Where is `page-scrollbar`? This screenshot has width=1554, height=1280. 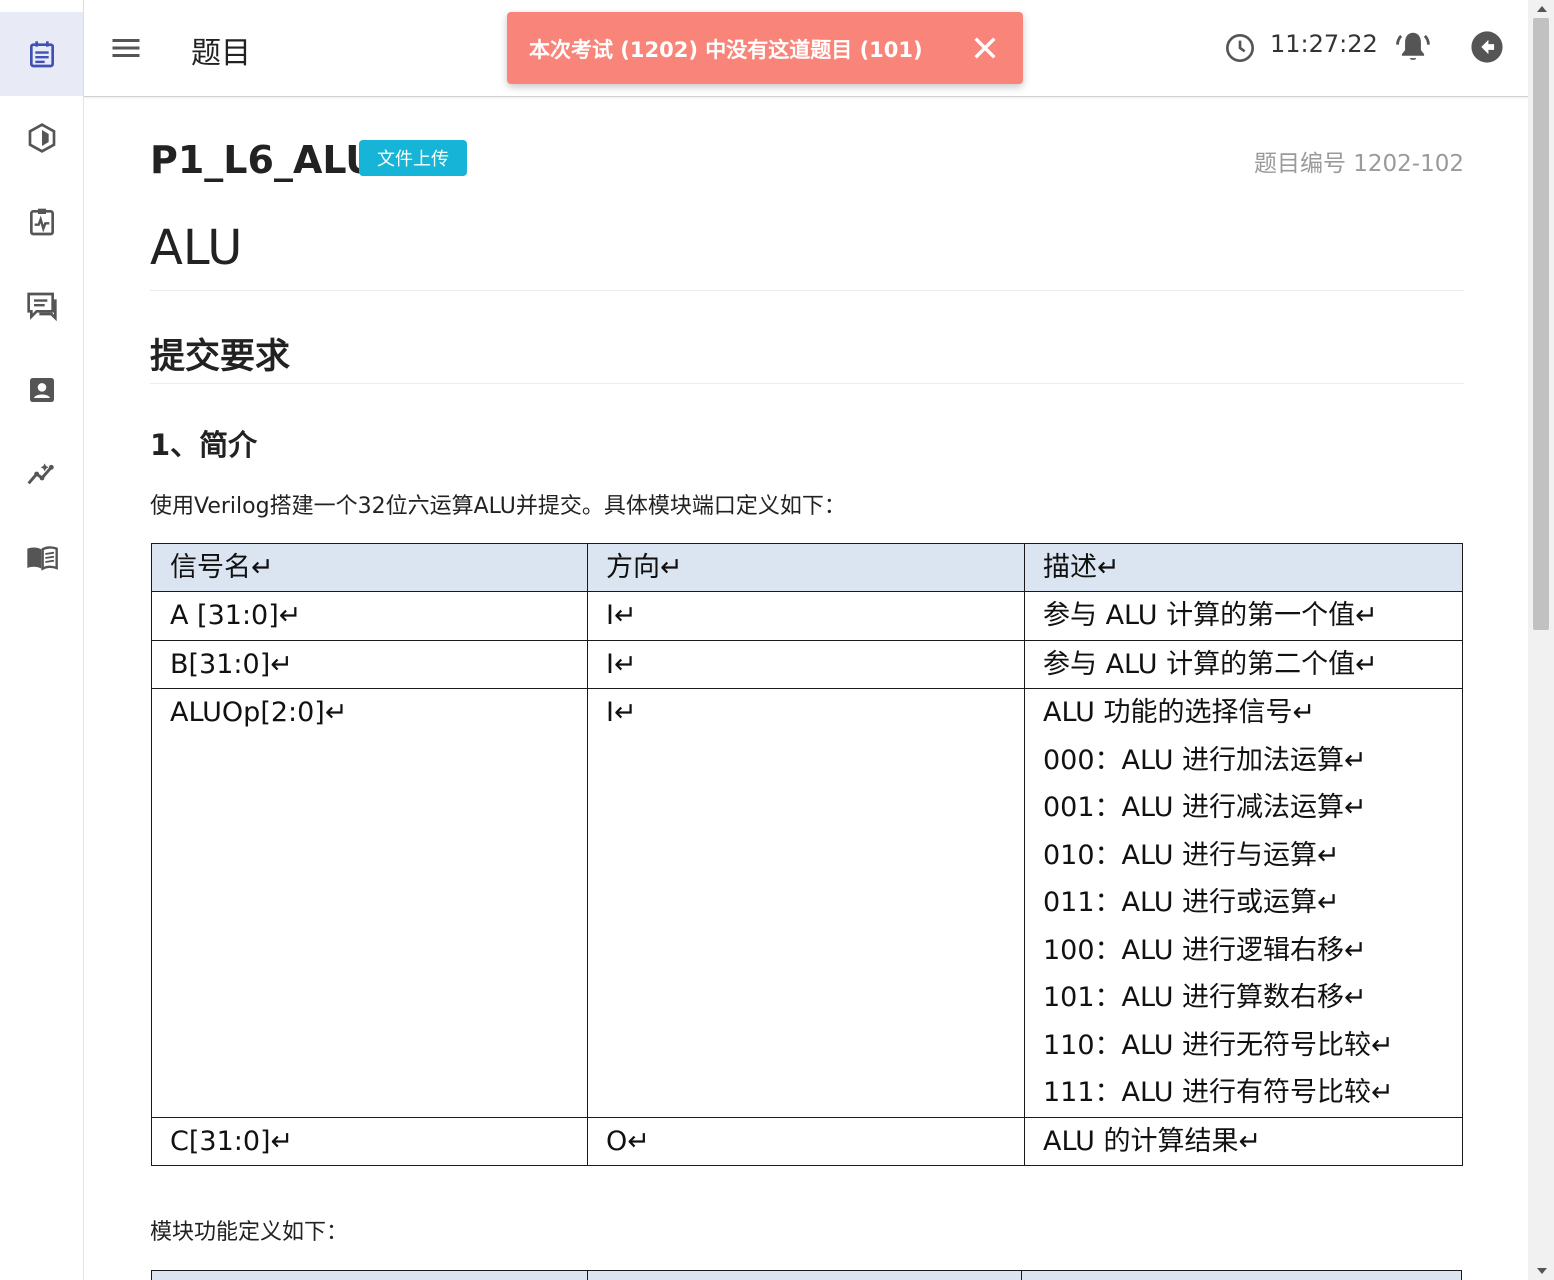
page-scrollbar is located at coordinates (1541, 640).